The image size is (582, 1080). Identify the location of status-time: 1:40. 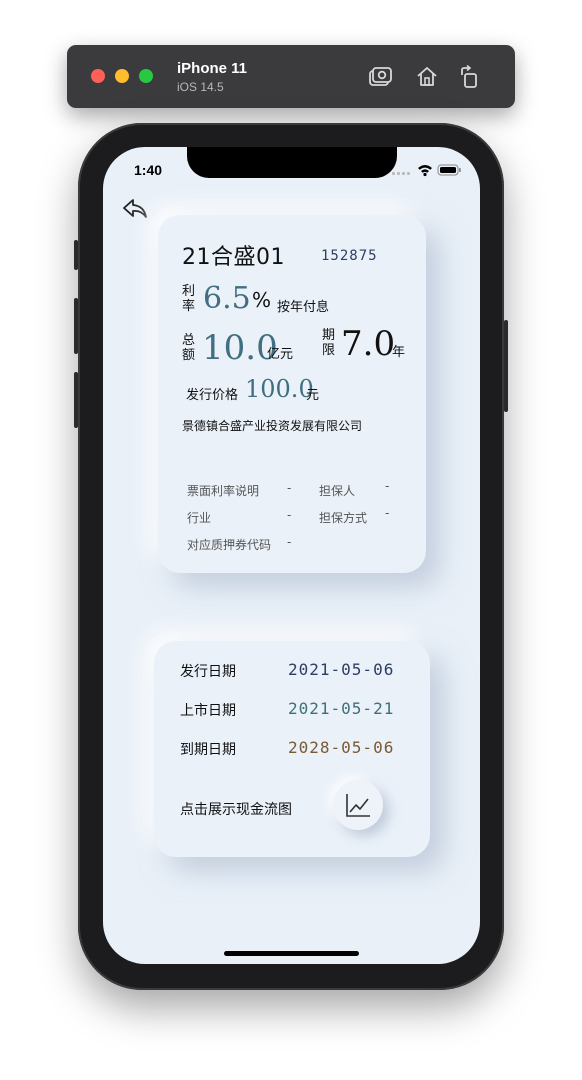
(148, 170).